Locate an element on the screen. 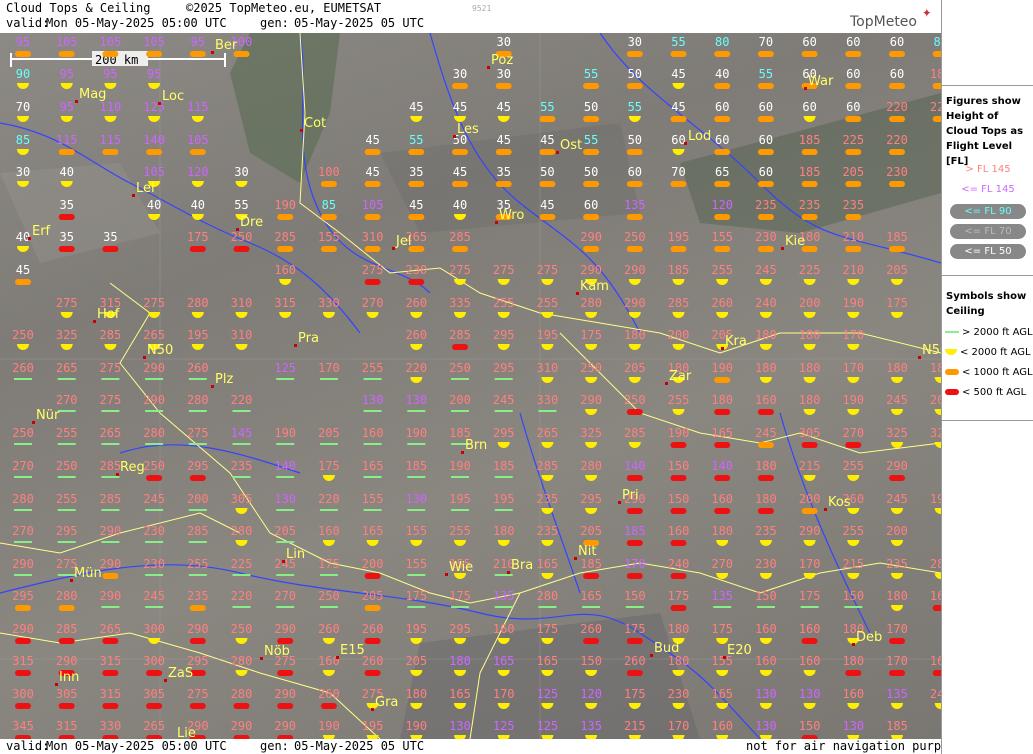  cloud-top-value: 30 is located at coordinates (503, 42).